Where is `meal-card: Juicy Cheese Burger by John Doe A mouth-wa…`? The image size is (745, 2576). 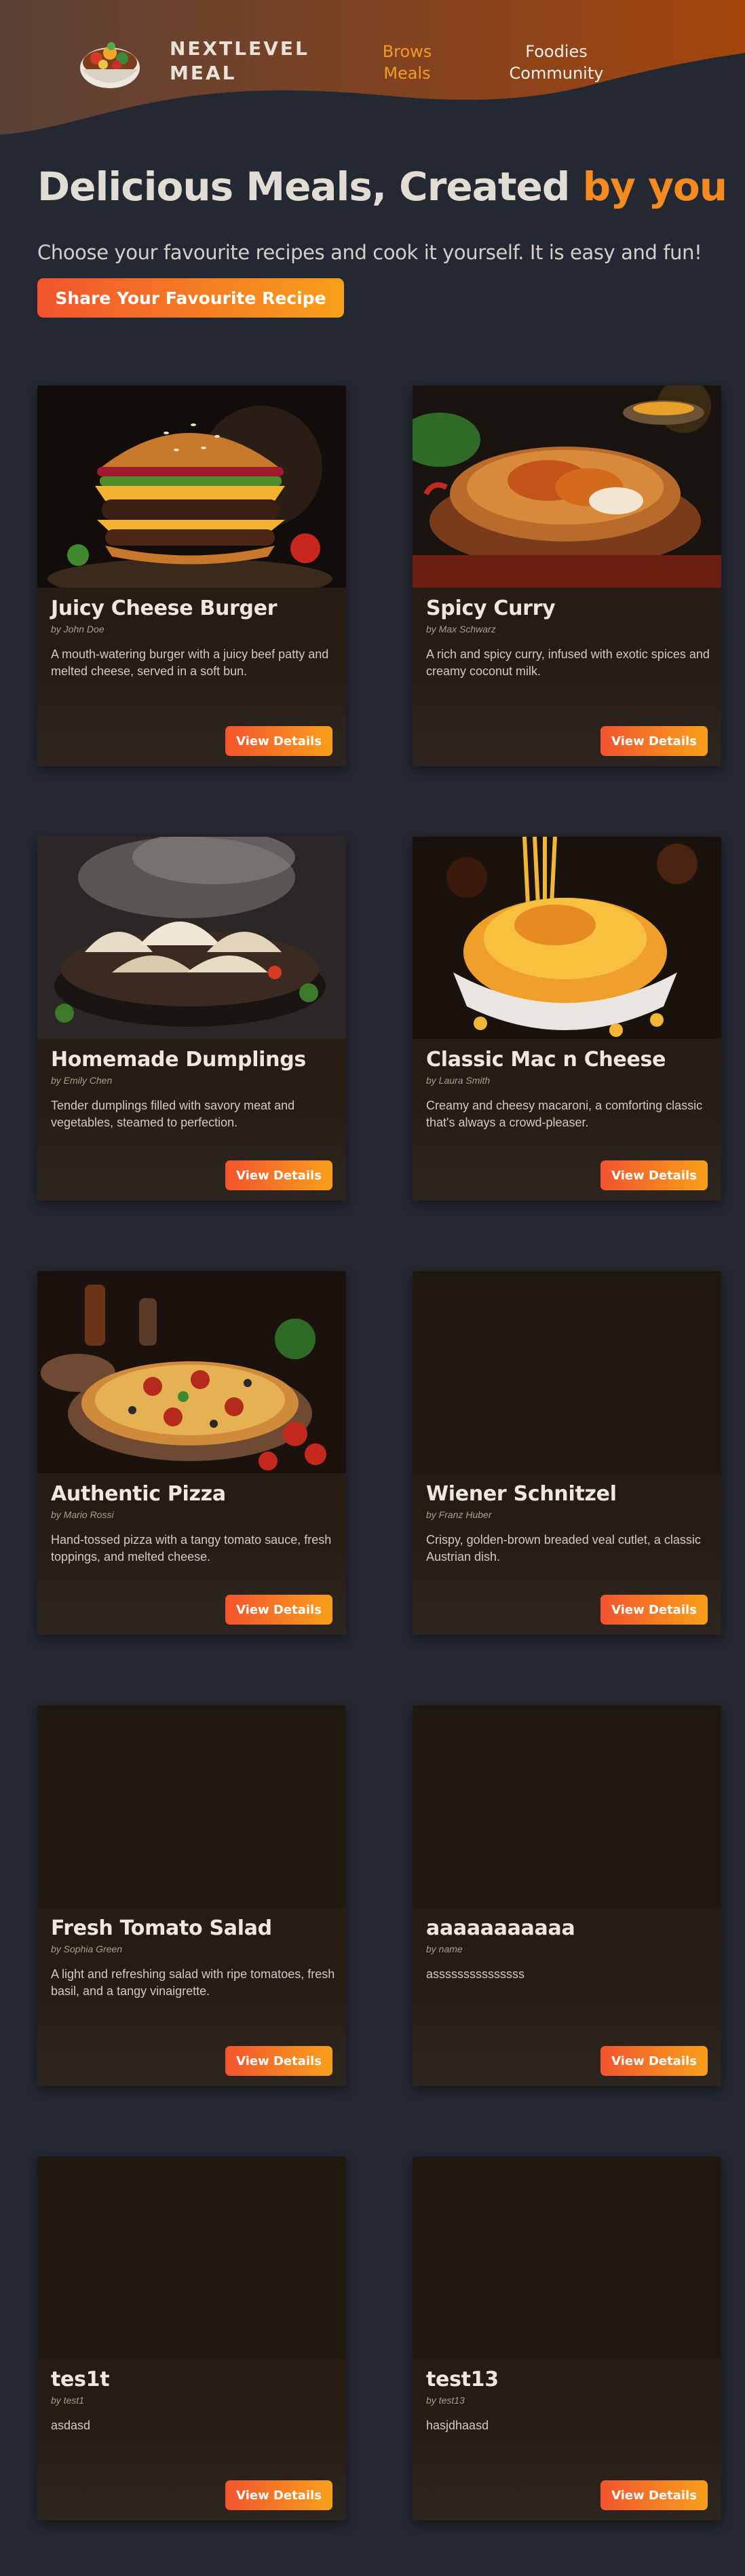 meal-card: Juicy Cheese Burger by John Doe A mouth-wa… is located at coordinates (191, 576).